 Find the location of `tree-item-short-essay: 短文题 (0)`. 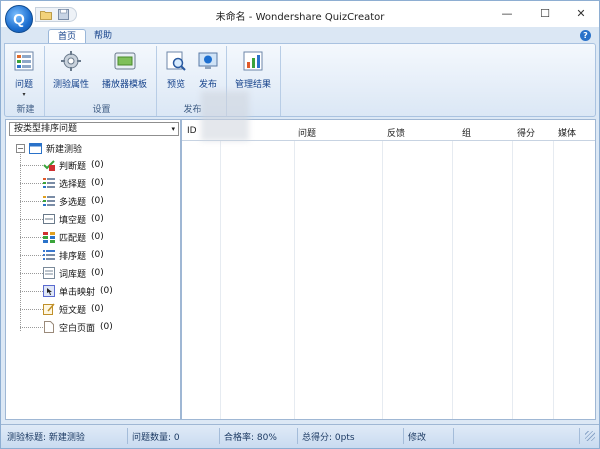

tree-item-short-essay: 短文题 (0) is located at coordinates (62, 309).